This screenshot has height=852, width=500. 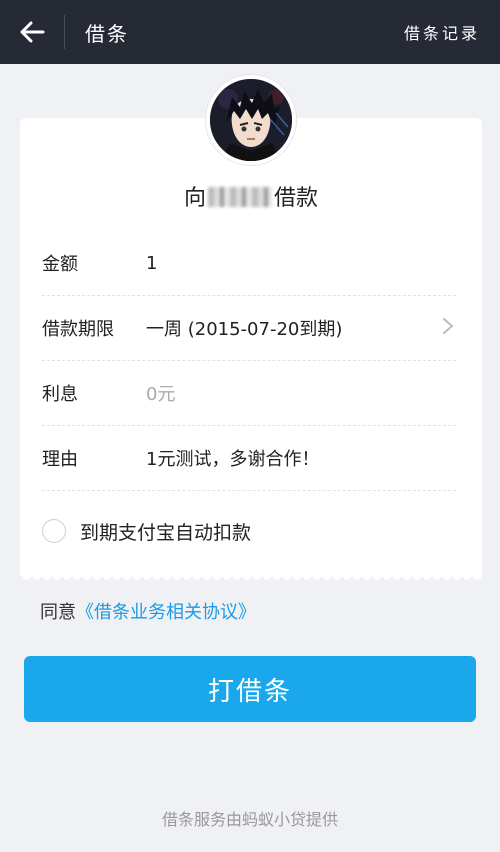 I want to click on interest-value: 0元, so click(x=161, y=394).